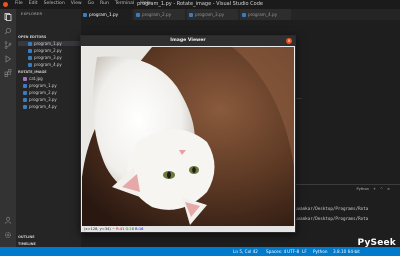 This screenshot has width=400, height=256. Describe the element at coordinates (8, 45) in the screenshot. I see `source-control-icon` at that location.